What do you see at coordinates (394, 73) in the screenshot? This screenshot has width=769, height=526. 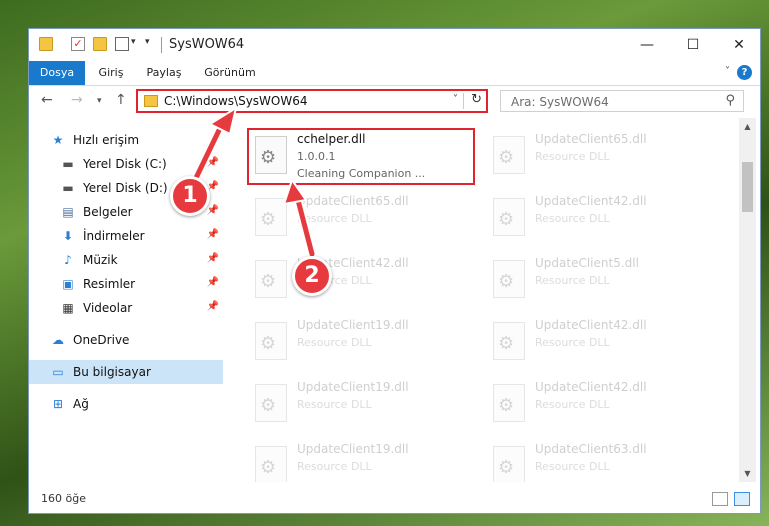 I see `ribbon-tabs: Dosya Giriş Paylaş Görünüm ˅ ?` at bounding box center [394, 73].